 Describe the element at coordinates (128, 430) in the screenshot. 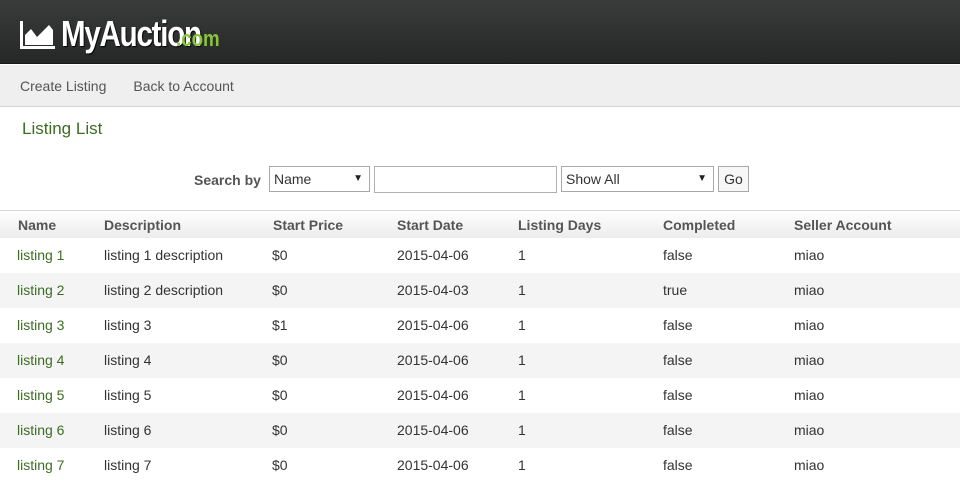

I see `listing-description: listing 6` at that location.